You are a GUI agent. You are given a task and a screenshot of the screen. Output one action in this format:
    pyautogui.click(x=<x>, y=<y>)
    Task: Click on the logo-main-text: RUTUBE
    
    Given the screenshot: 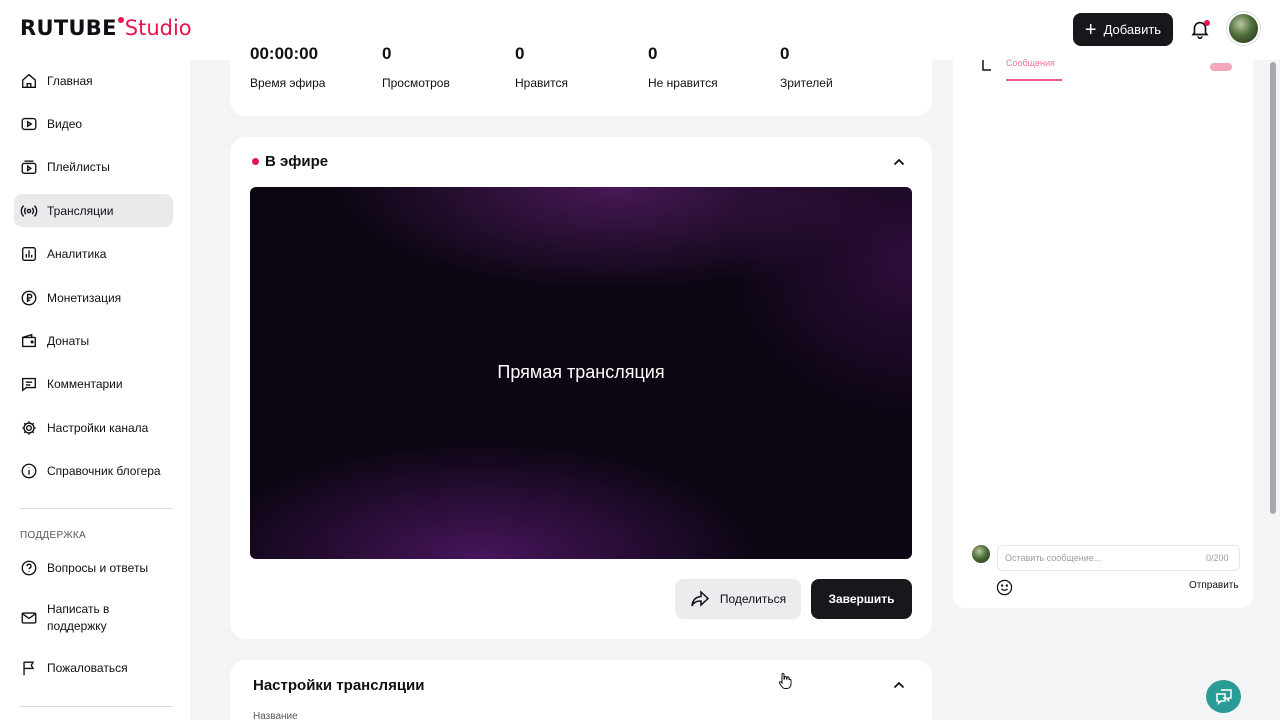 What is the action you would take?
    pyautogui.click(x=68, y=28)
    